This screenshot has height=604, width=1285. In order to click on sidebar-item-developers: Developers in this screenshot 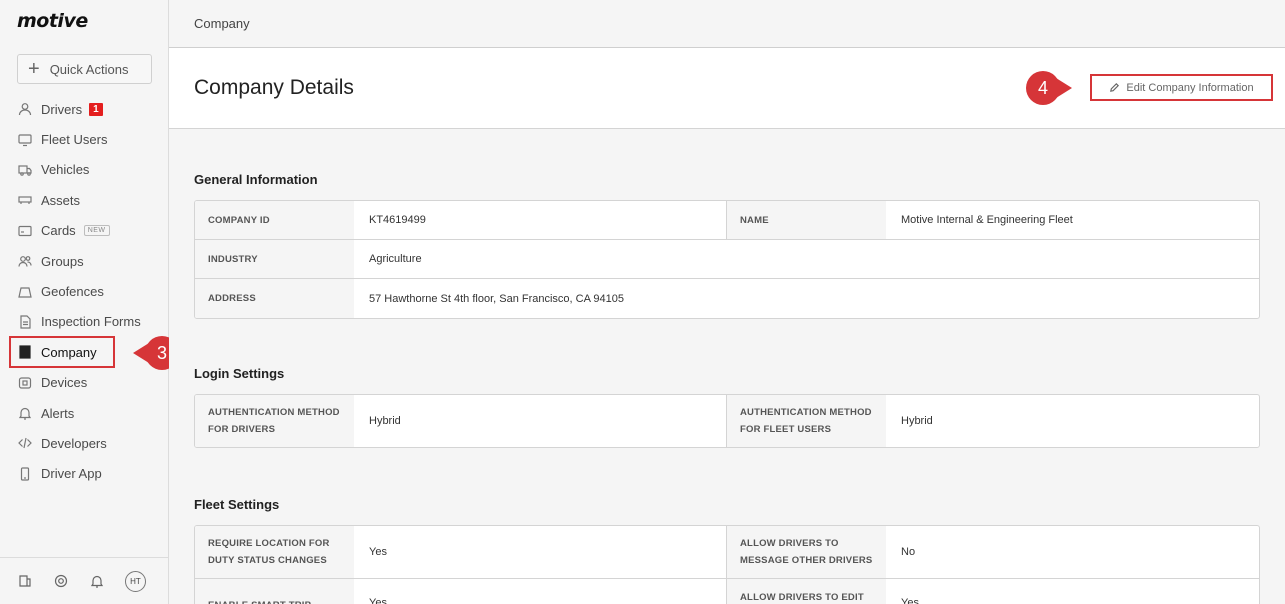, I will do `click(85, 443)`.